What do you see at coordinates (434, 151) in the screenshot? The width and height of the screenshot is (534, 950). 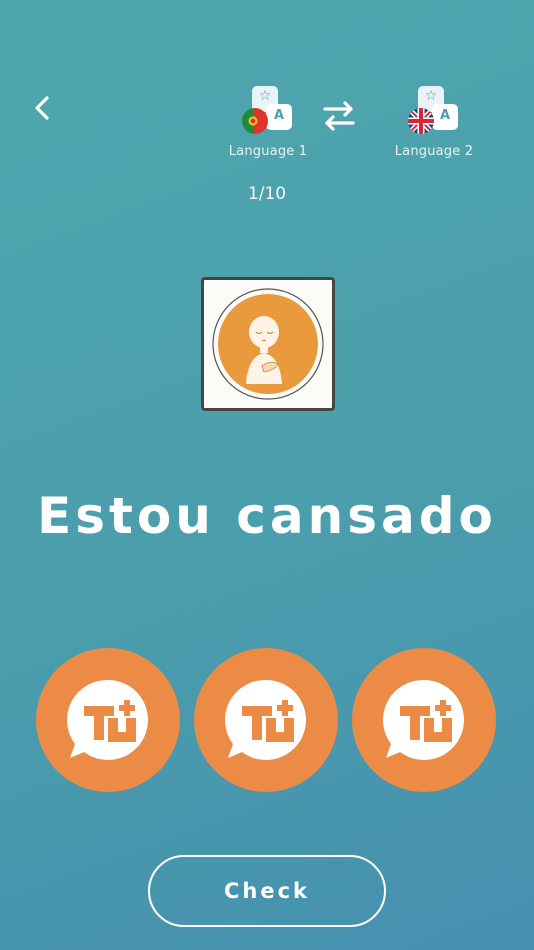 I see `language-2-label: Language 2` at bounding box center [434, 151].